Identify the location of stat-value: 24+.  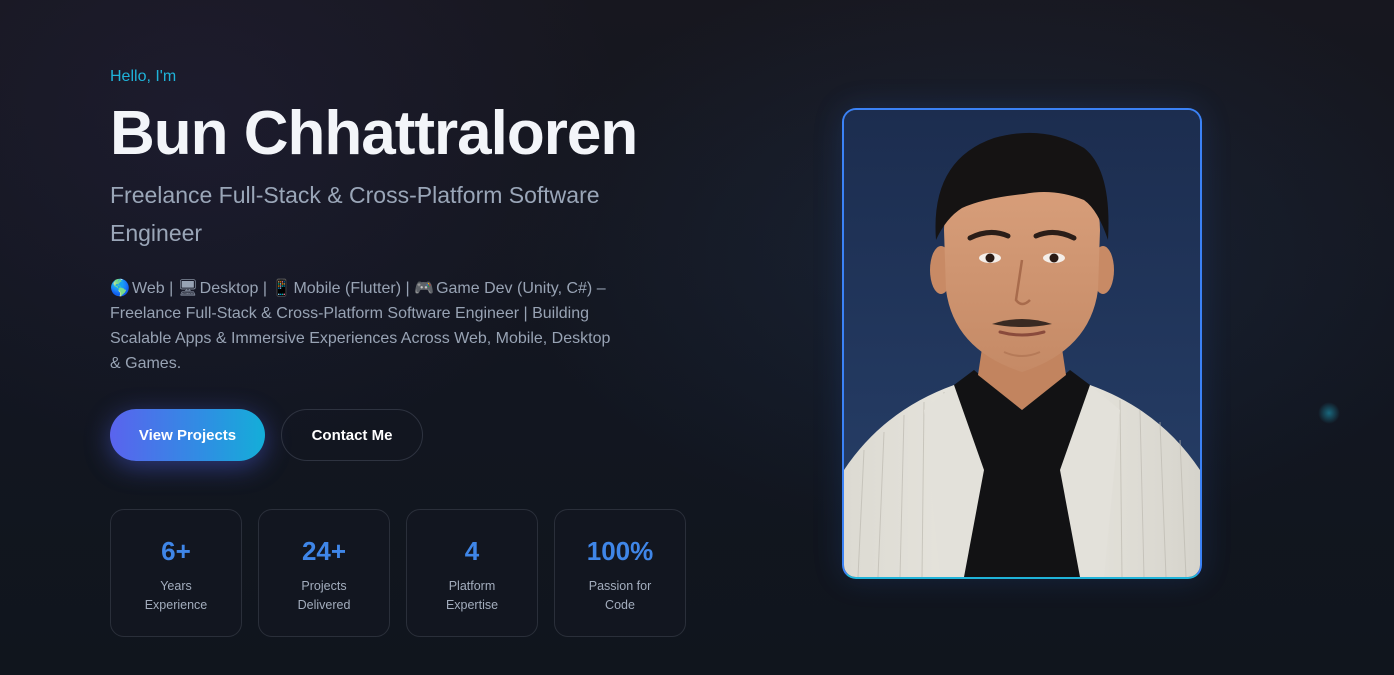
(324, 551).